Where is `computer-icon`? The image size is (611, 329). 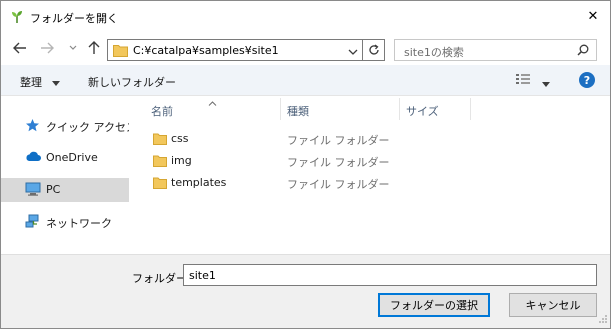 computer-icon is located at coordinates (33, 190).